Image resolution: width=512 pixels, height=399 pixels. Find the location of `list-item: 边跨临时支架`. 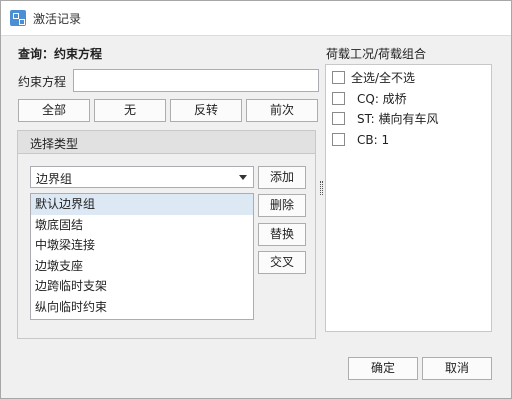

list-item: 边跨临时支架 is located at coordinates (142, 286).